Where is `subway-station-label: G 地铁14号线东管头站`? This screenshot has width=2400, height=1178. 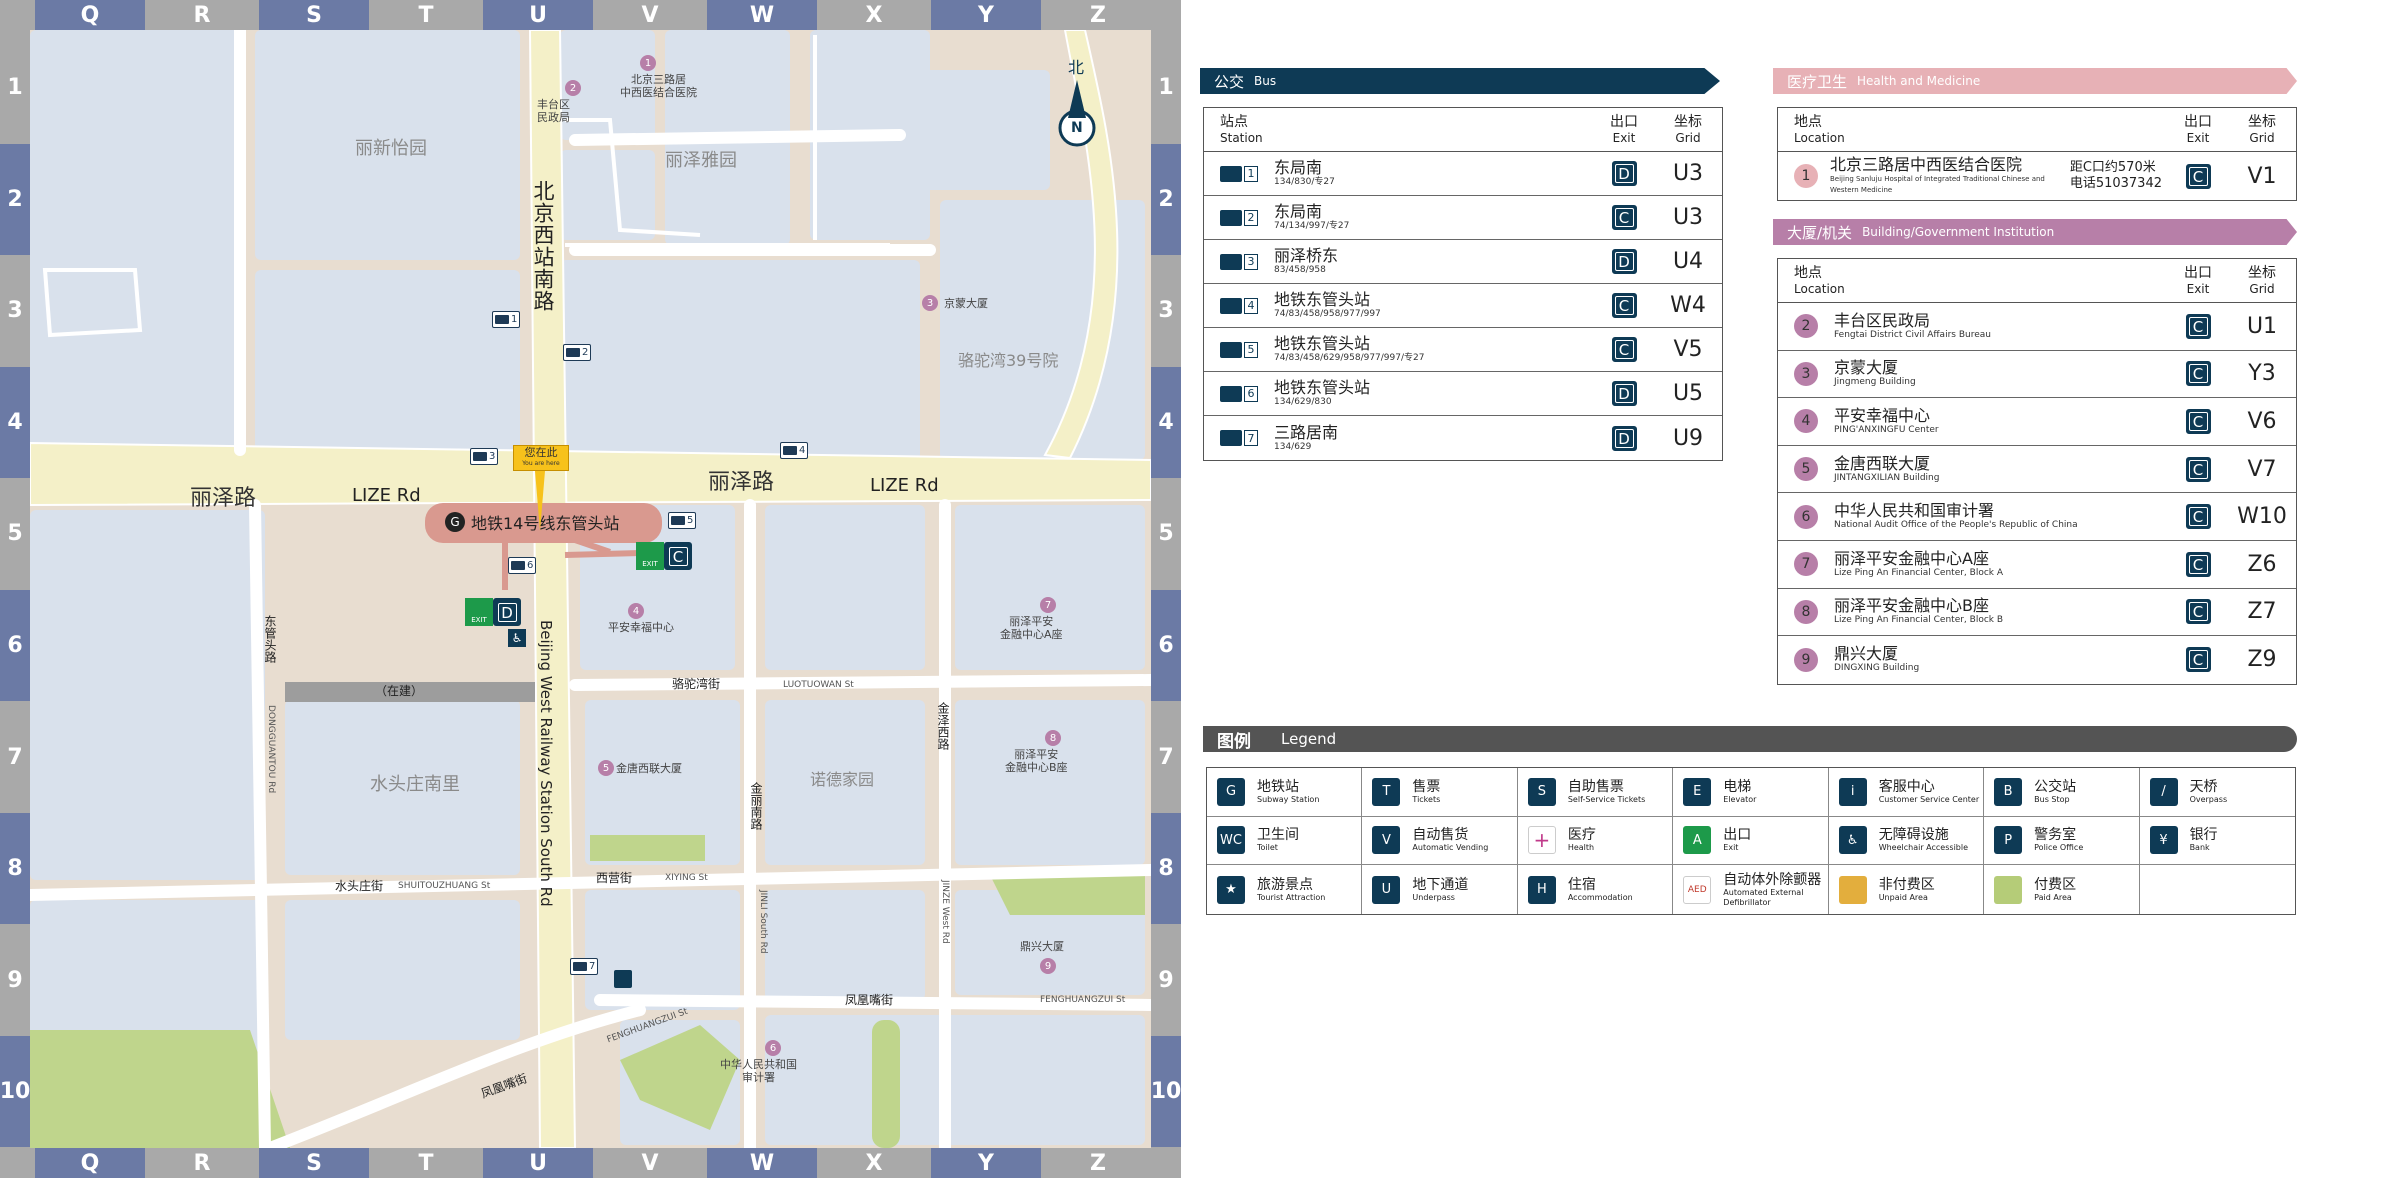 subway-station-label: G 地铁14号线东管头站 is located at coordinates (532, 522).